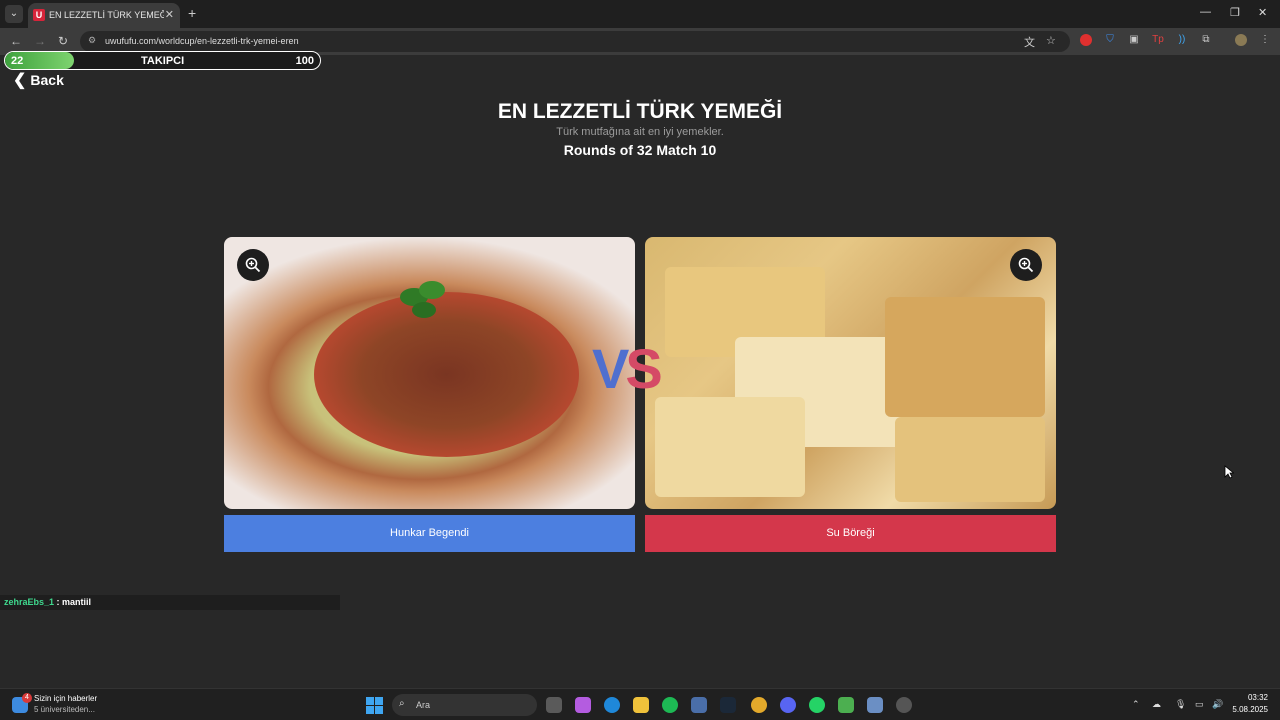  What do you see at coordinates (1180, 704) in the screenshot?
I see `microphone-icon: 🎙` at bounding box center [1180, 704].